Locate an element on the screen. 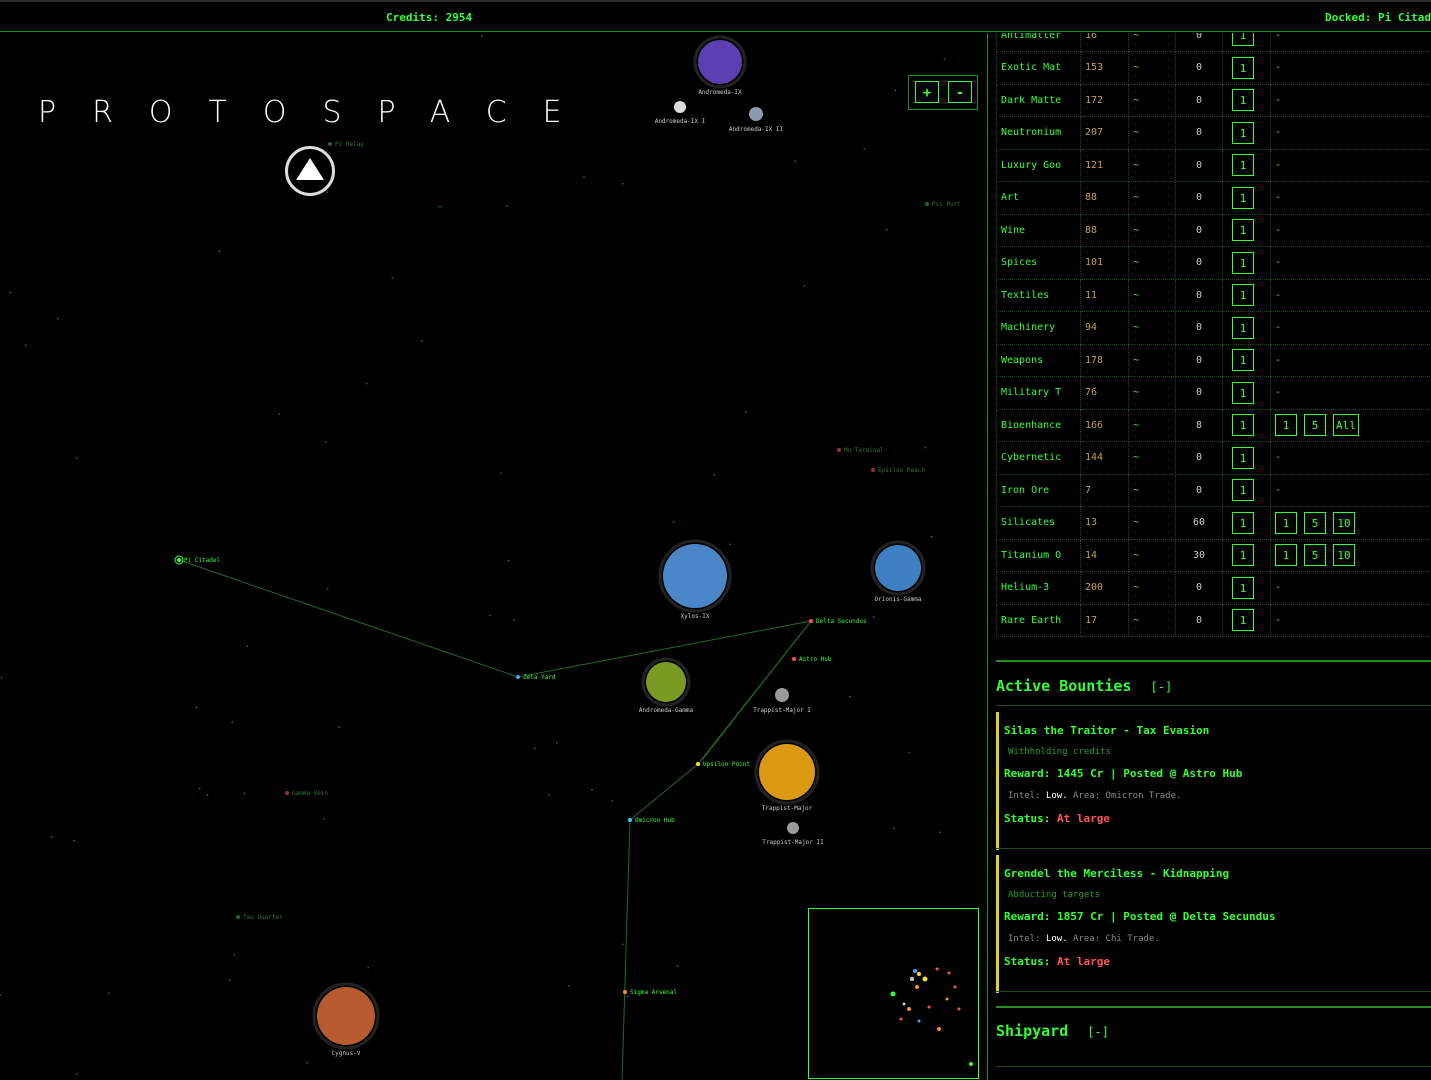 The image size is (1431, 1080). commodity-name: Helium-3 is located at coordinates (1038, 588).